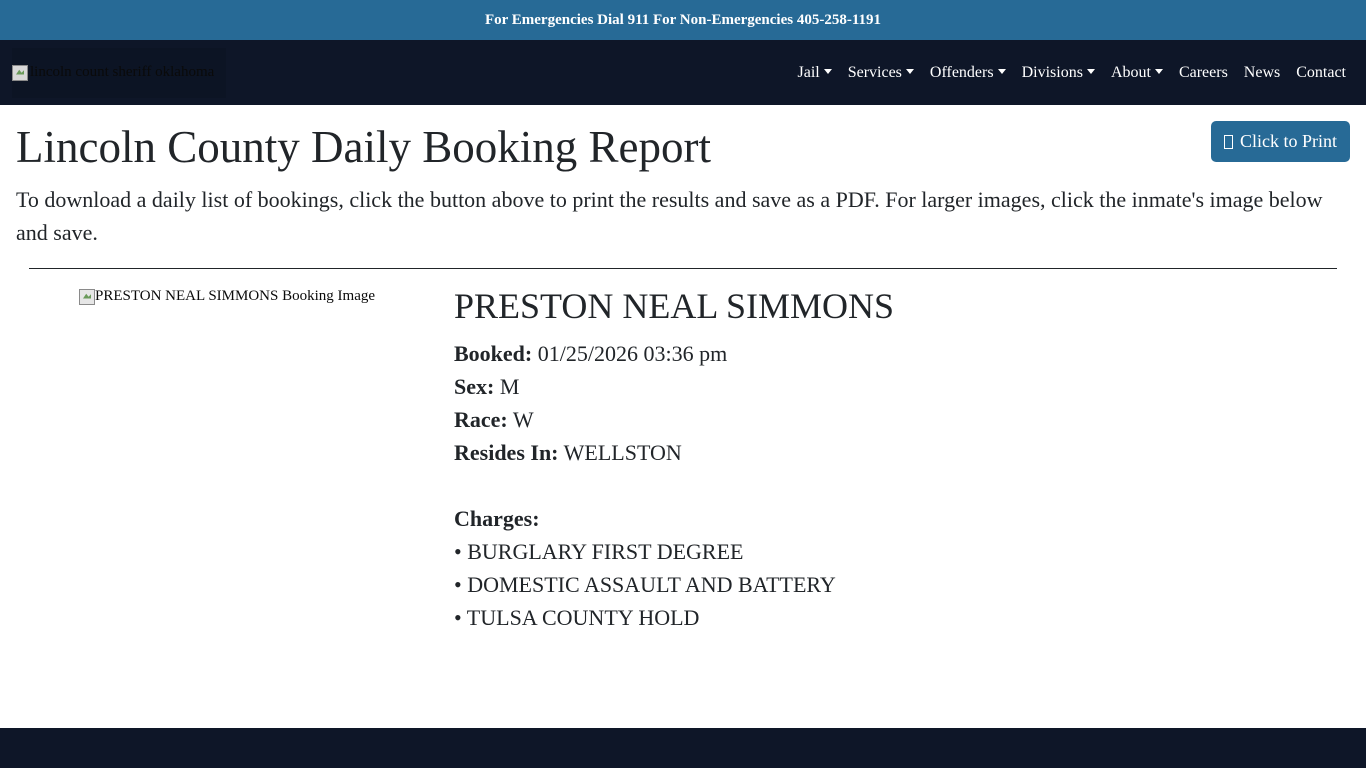 This screenshot has height=768, width=1366. I want to click on print-button: Click to Print, so click(1280, 141).